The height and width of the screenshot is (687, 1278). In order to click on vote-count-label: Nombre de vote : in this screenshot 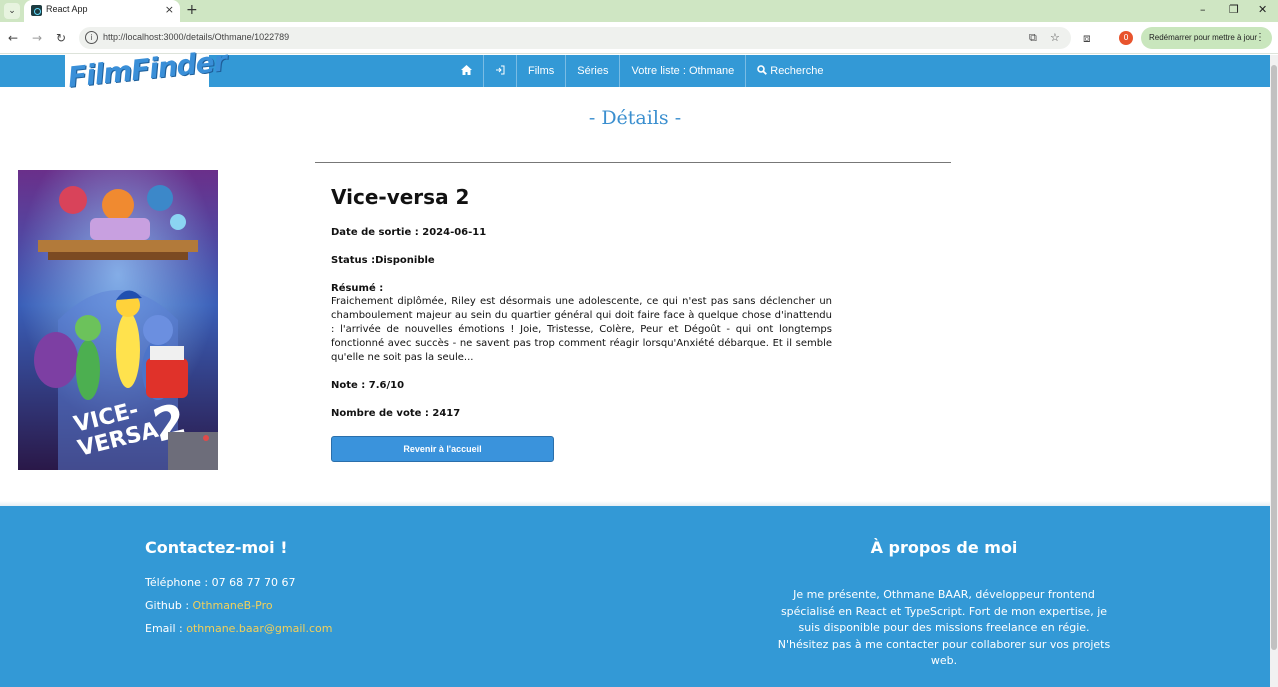, I will do `click(382, 413)`.